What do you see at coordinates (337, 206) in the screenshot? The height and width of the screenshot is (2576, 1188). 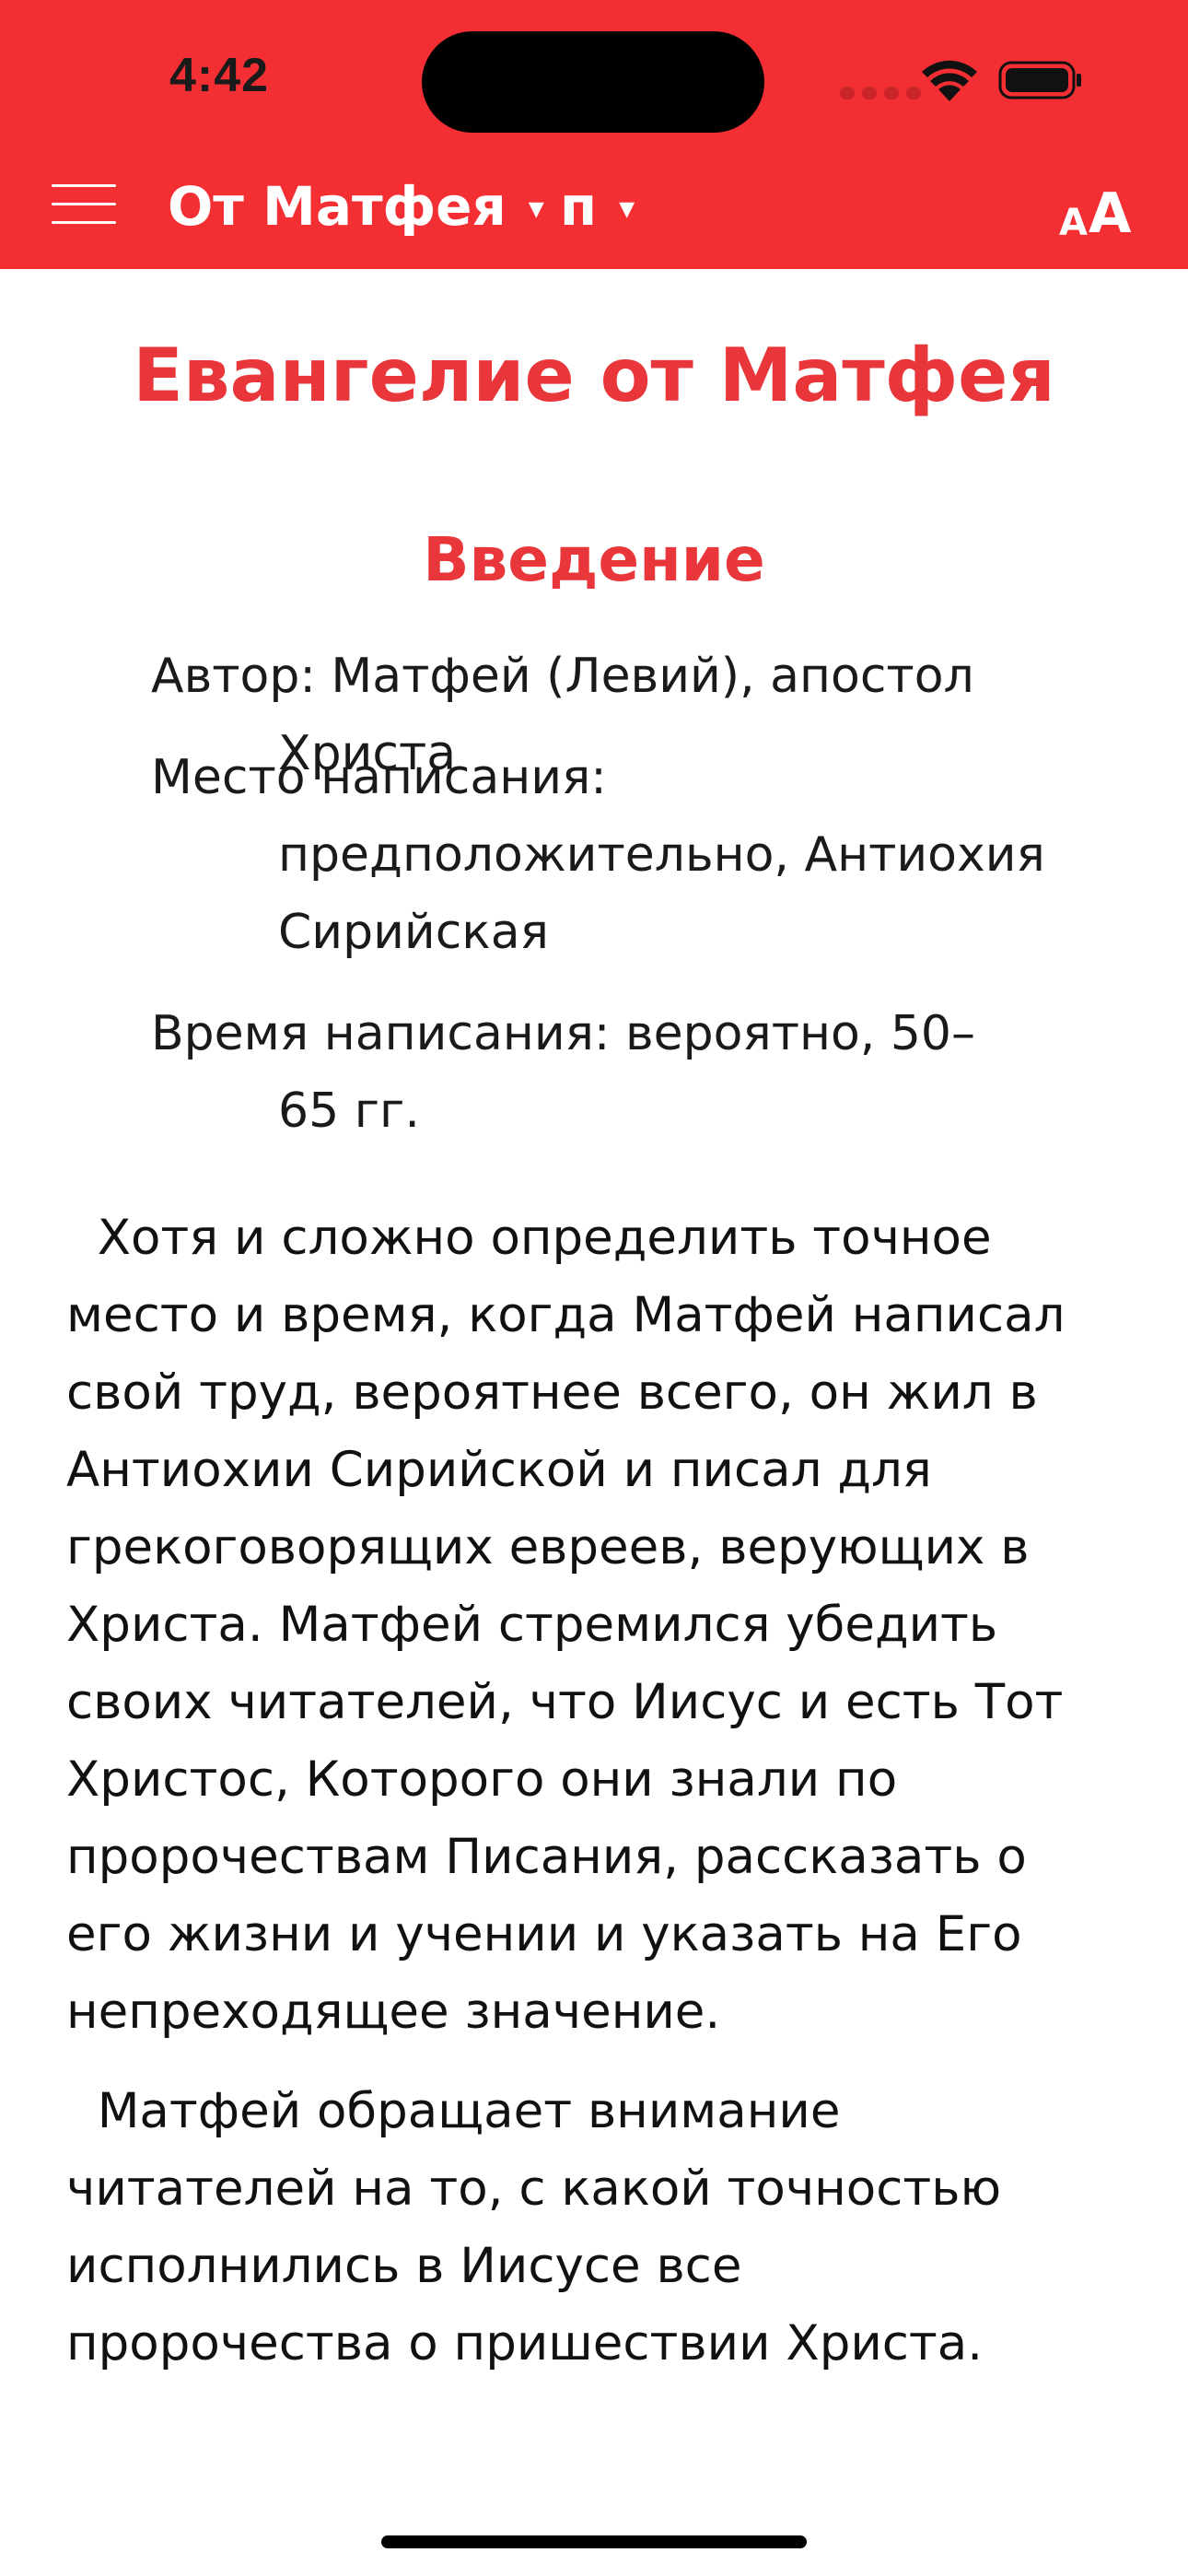 I see `book-selector-label: От Матфея` at bounding box center [337, 206].